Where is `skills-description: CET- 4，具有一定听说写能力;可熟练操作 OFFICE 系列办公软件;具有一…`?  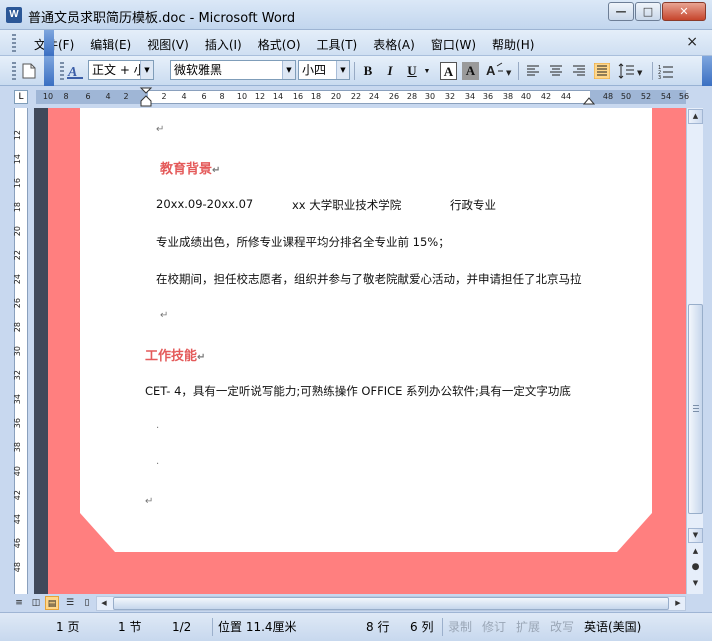 skills-description: CET- 4，具有一定听说写能力;可熟练操作 OFFICE 系列办公软件;具有一… is located at coordinates (358, 391).